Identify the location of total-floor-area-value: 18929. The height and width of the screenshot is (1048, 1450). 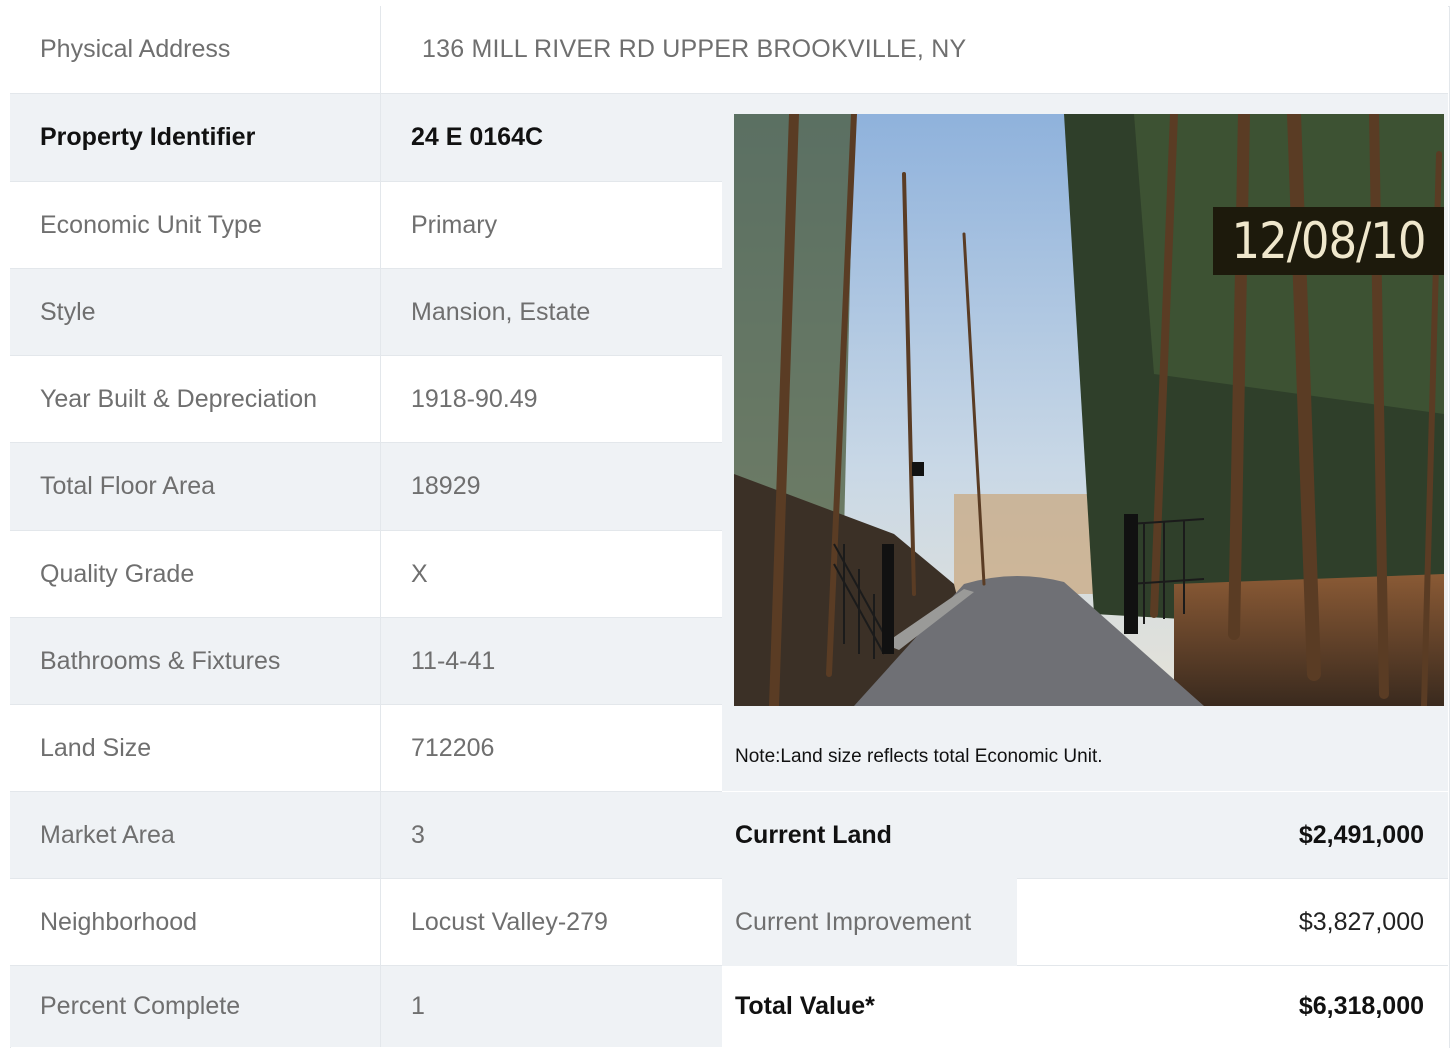
(551, 487).